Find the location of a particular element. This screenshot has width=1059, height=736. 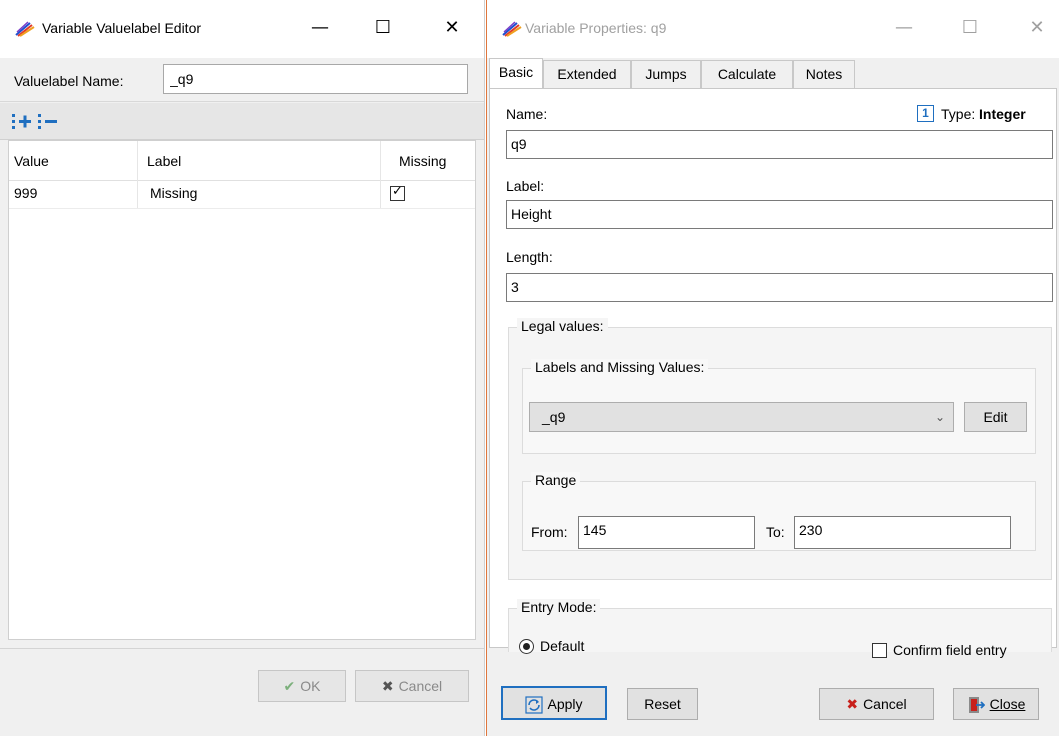

length-input: 3 is located at coordinates (779, 287).